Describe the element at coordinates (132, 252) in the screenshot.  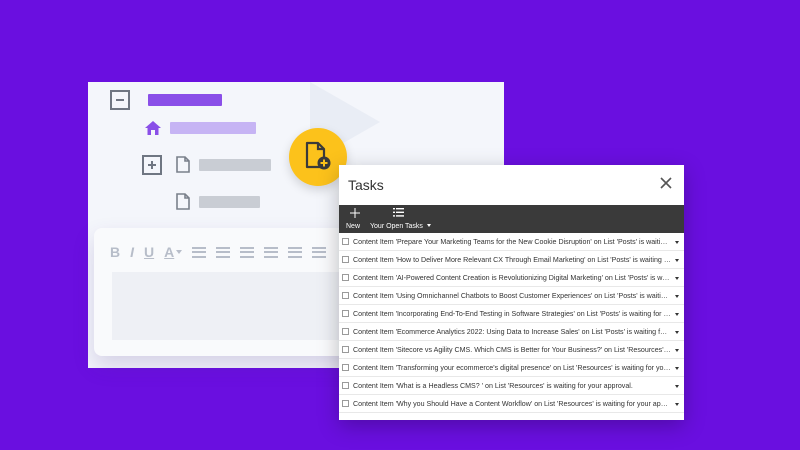
I see `italic-button: I` at that location.